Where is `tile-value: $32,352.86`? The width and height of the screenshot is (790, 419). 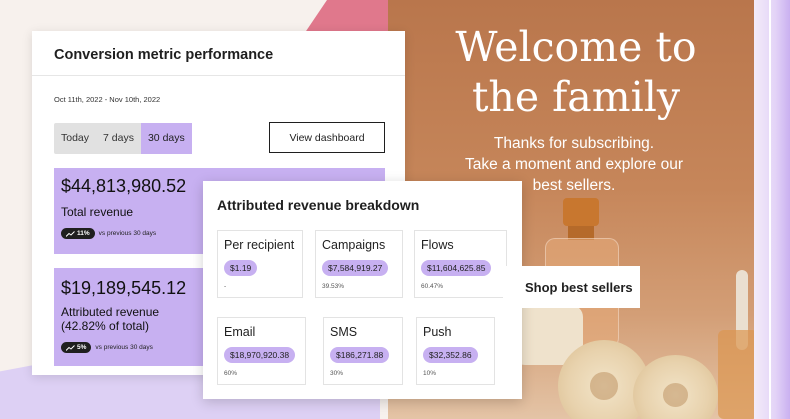
tile-value: $32,352.86 is located at coordinates (450, 355).